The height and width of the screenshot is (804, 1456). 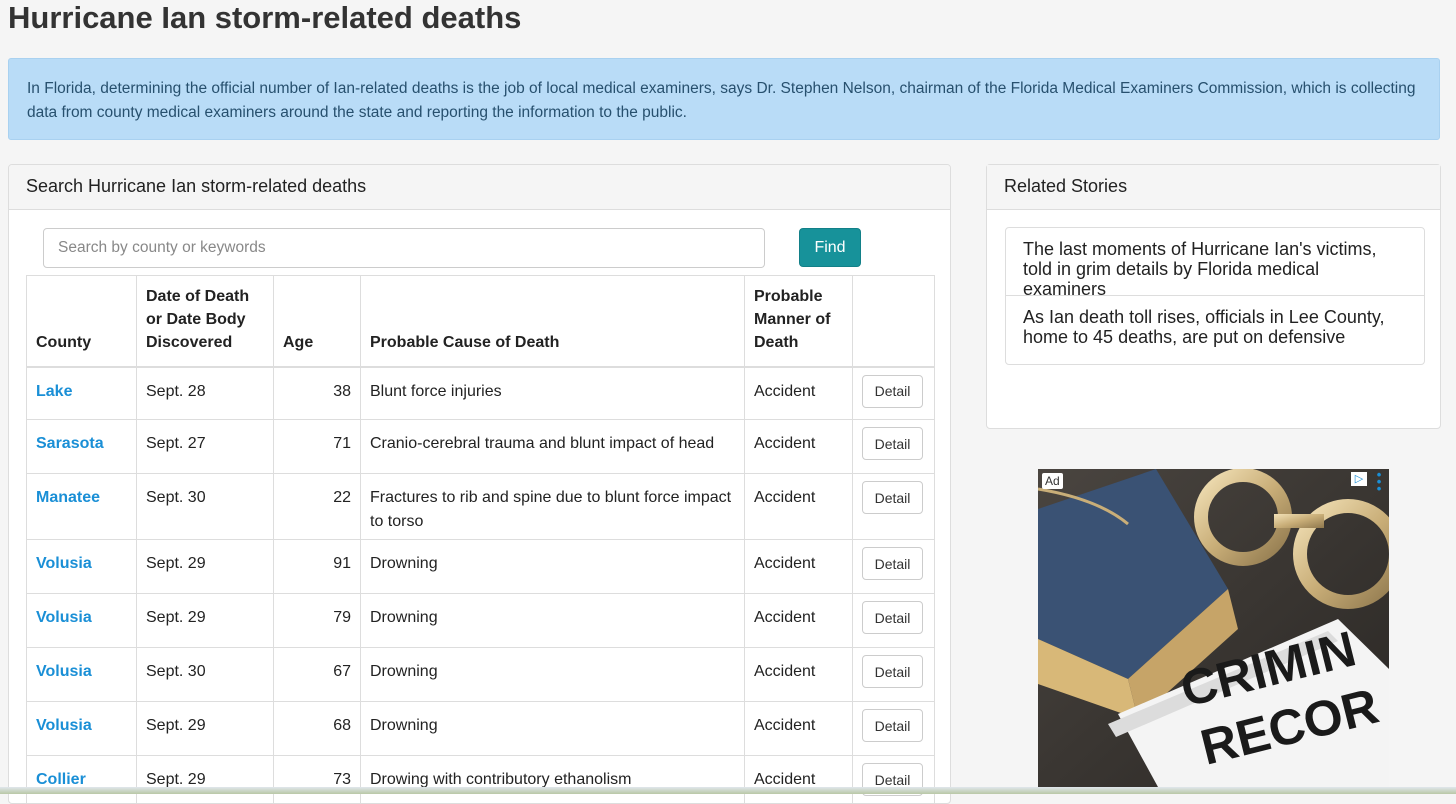 I want to click on age-cell: 71, so click(x=317, y=447).